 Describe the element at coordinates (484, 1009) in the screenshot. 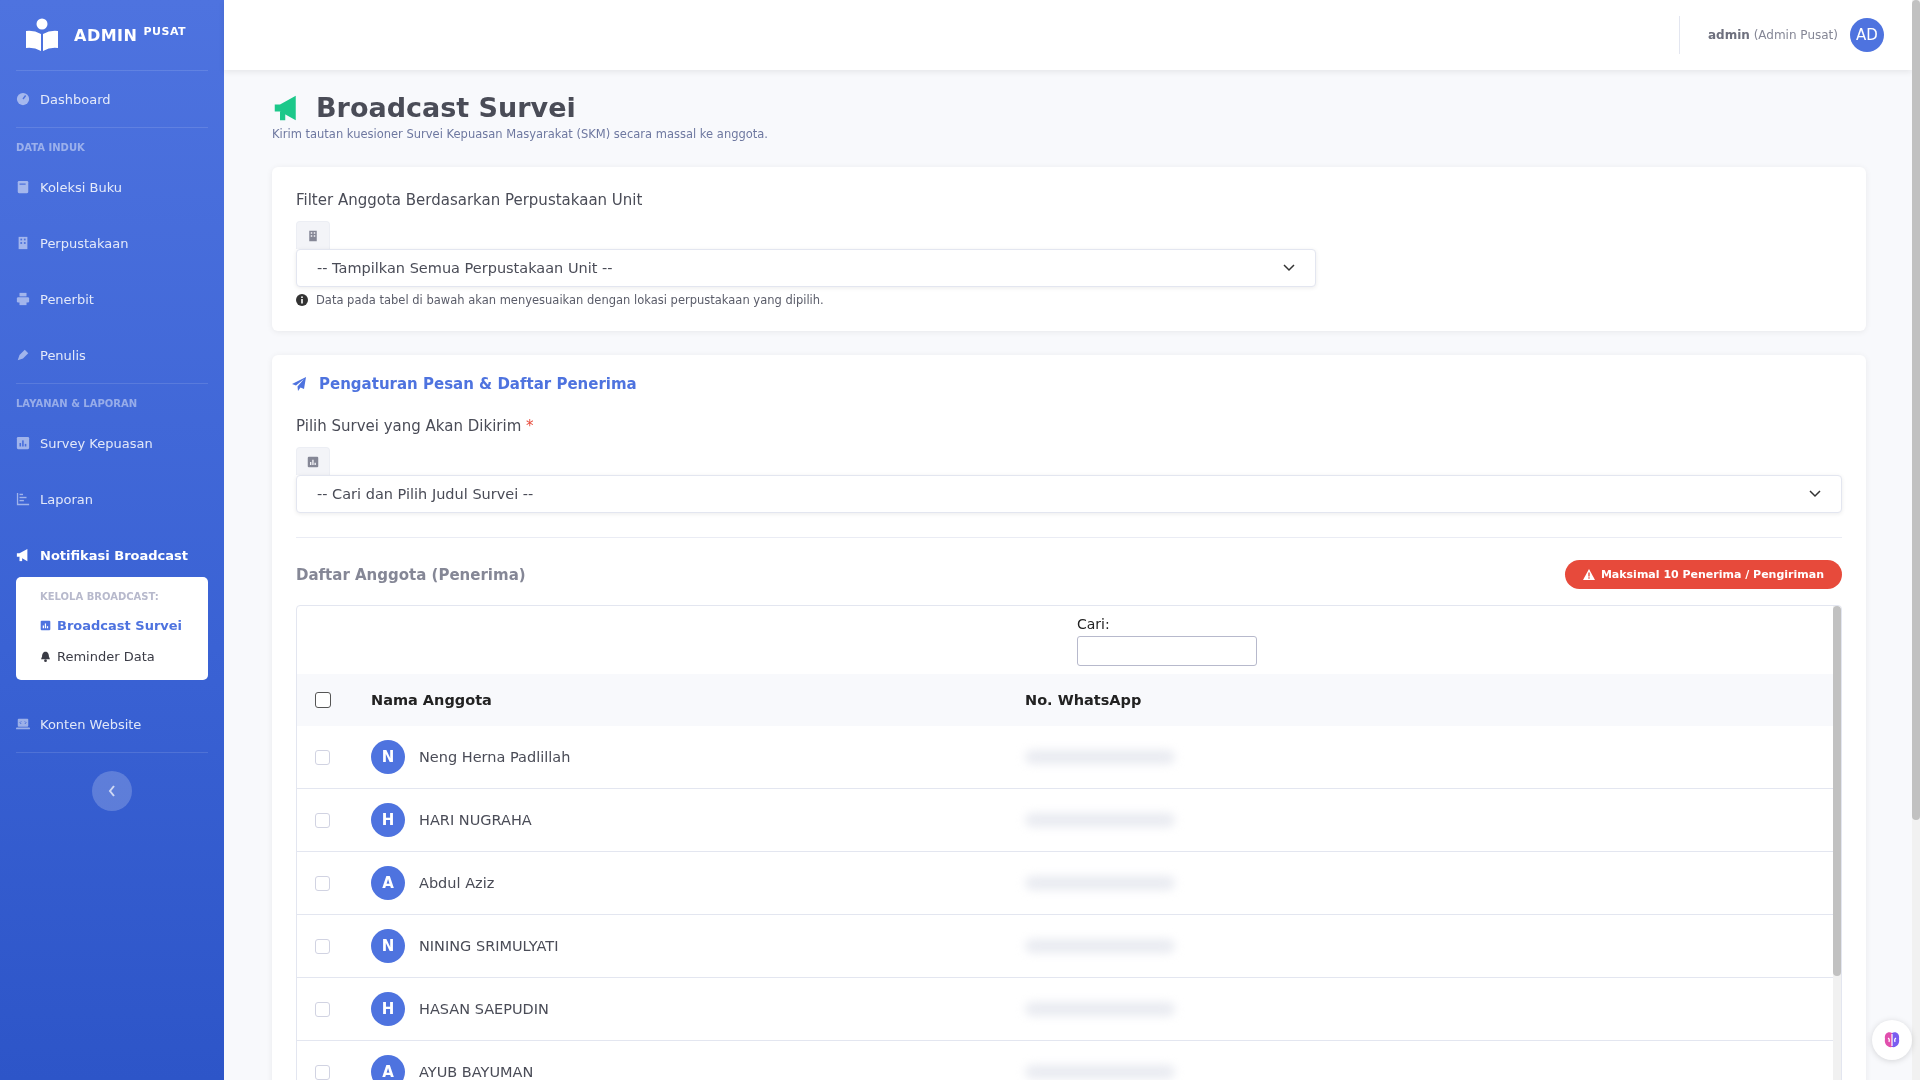

I see `member-name: HASAN SAEPUDIN` at that location.